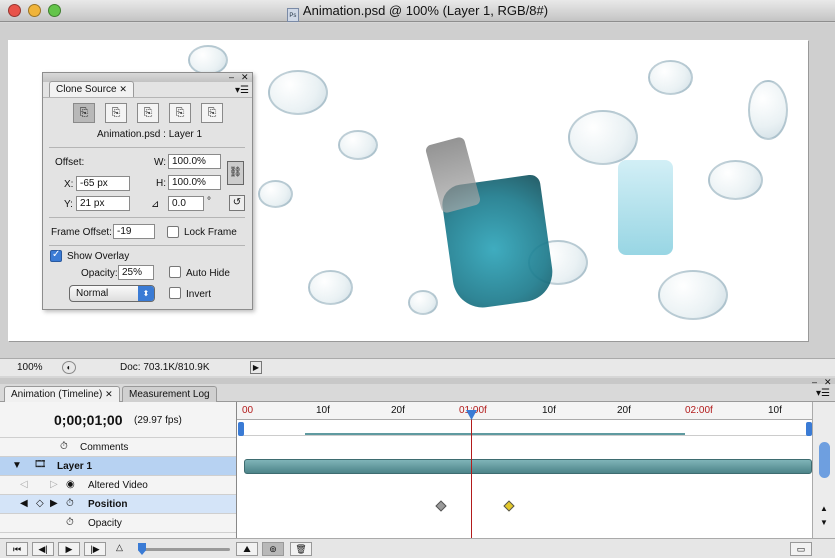  I want to click on first-frame-icon: ⏮, so click(17, 549).